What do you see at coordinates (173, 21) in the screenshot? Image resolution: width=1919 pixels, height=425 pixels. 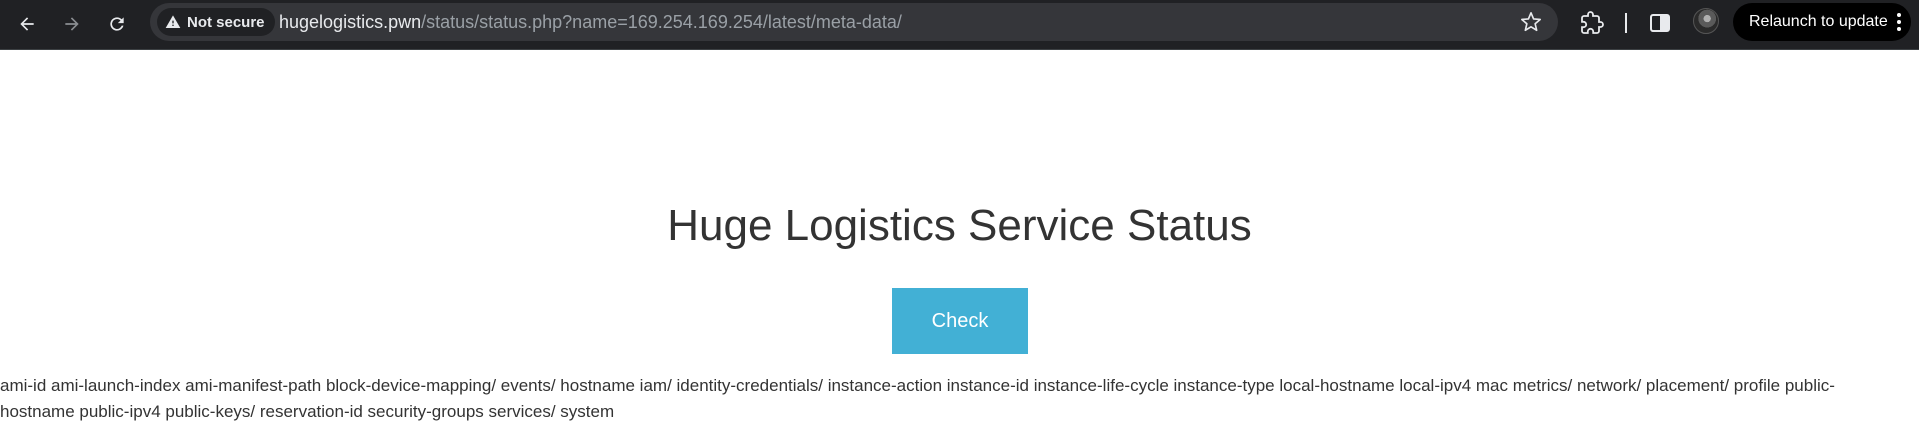 I see `warning-icon` at bounding box center [173, 21].